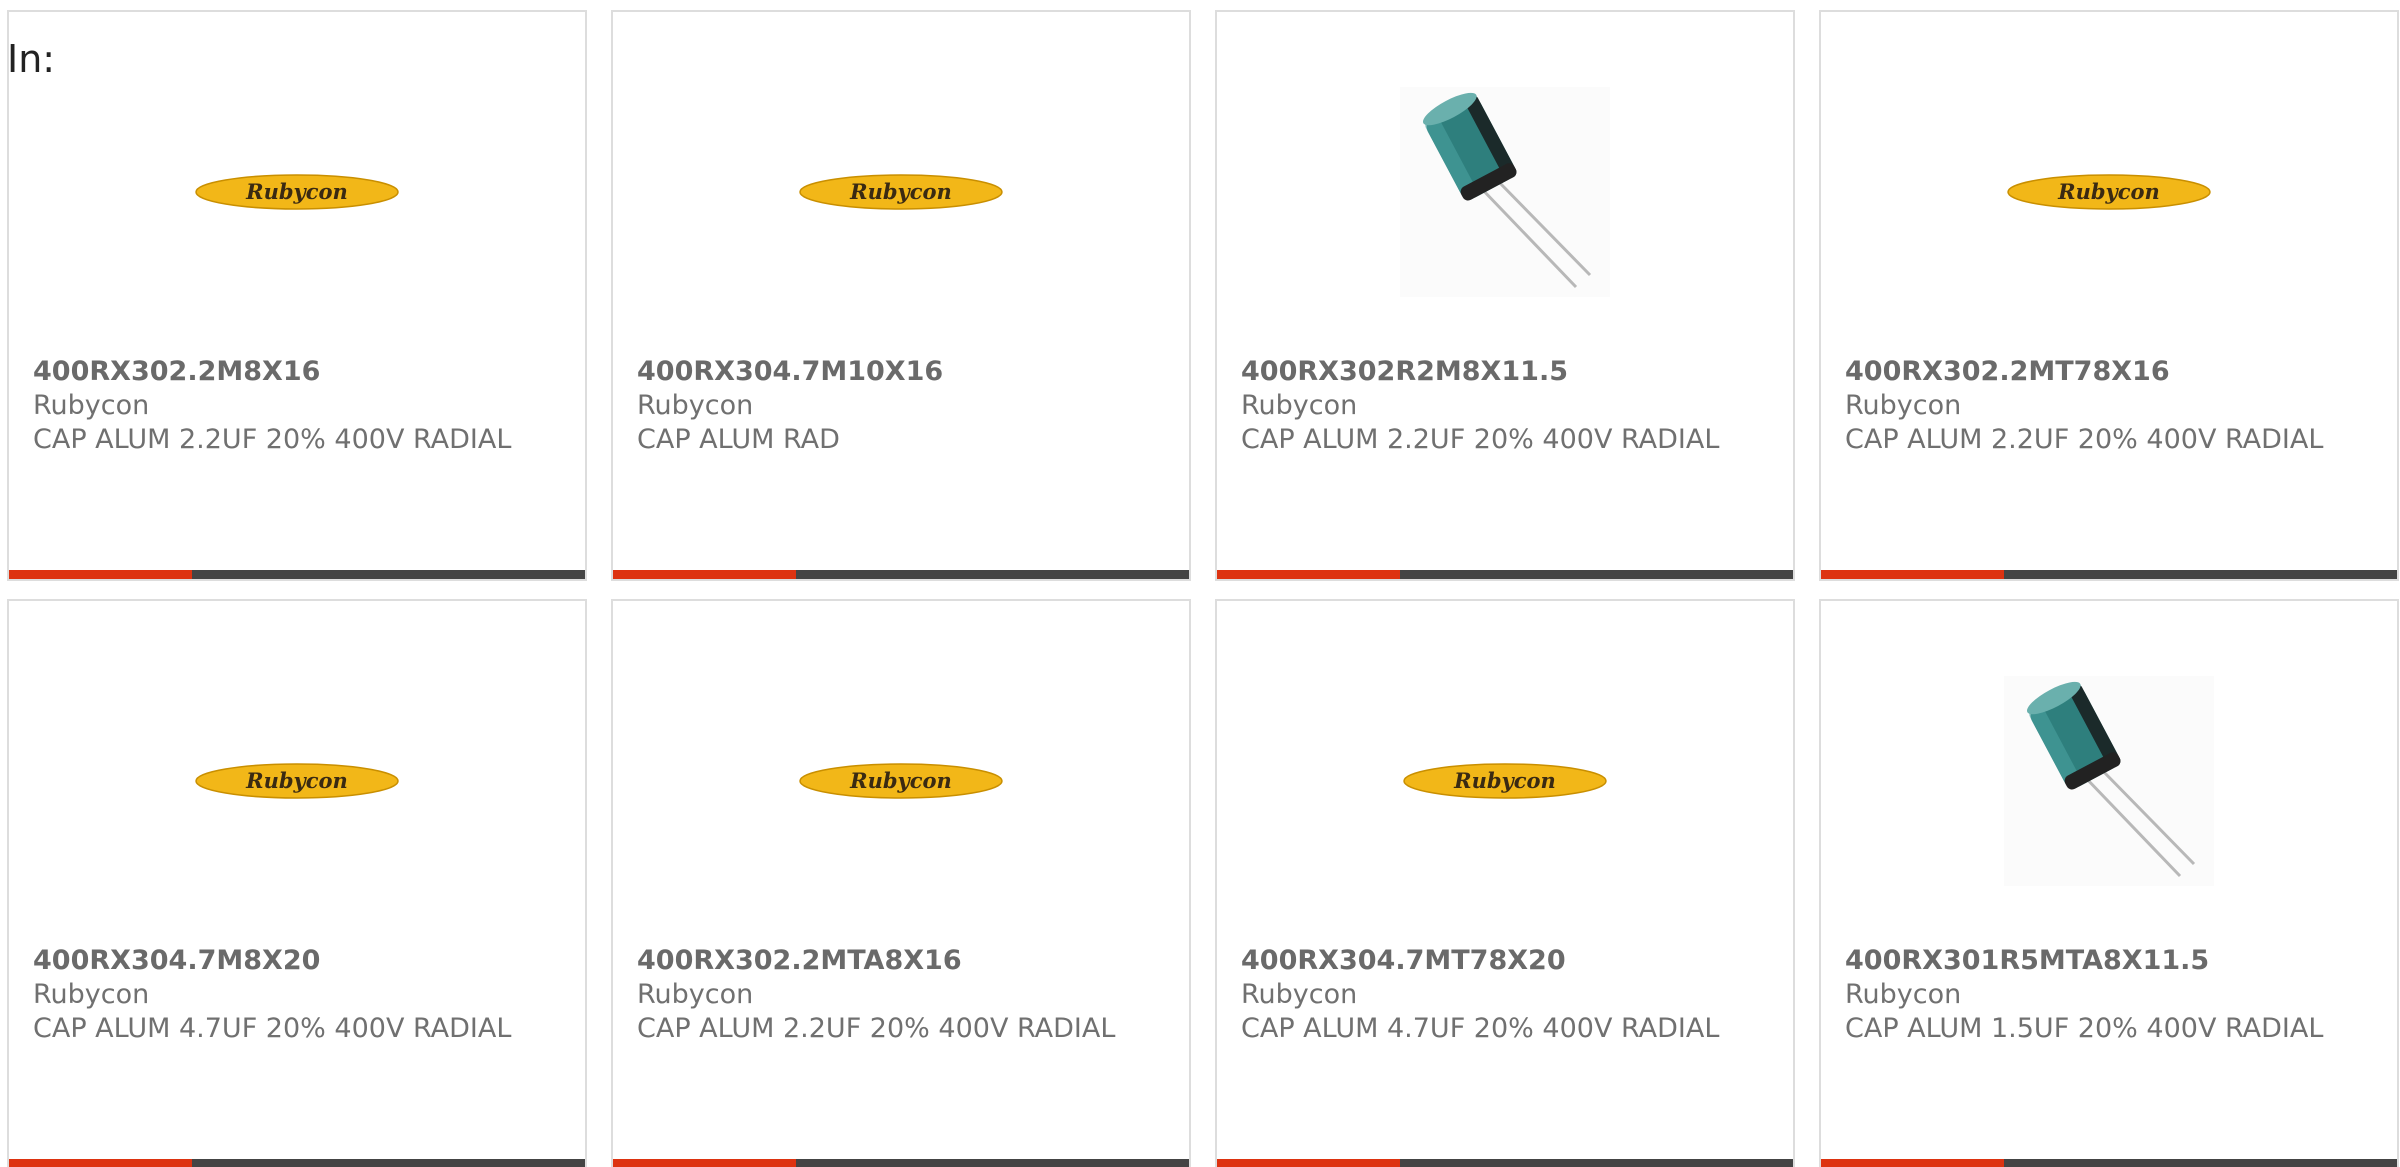 Image resolution: width=2400 pixels, height=1167 pixels. I want to click on part-number: 400RX304.7MT78X20, so click(1505, 961).